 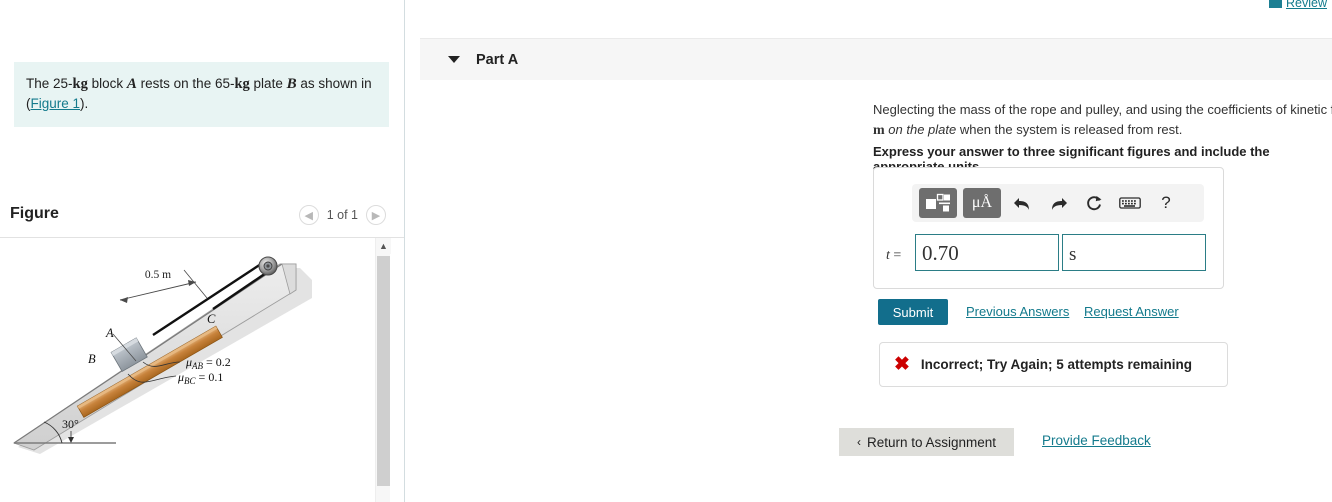 What do you see at coordinates (175, 83) in the screenshot?
I see `problem-text-3: rests on the` at bounding box center [175, 83].